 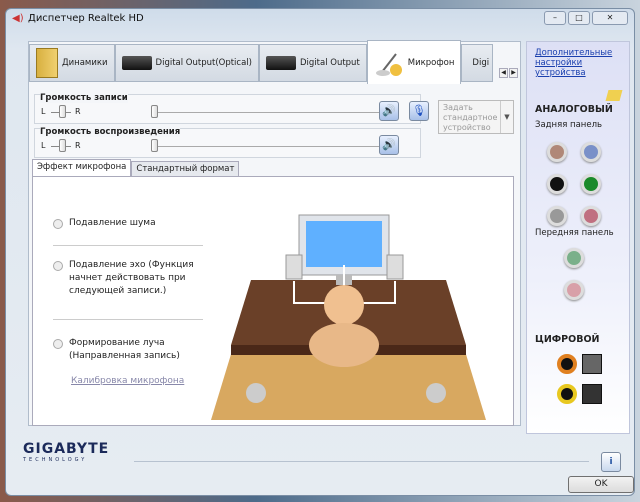 I want to click on tab-digital-optical: Digital Output(Optical), so click(x=186, y=63).